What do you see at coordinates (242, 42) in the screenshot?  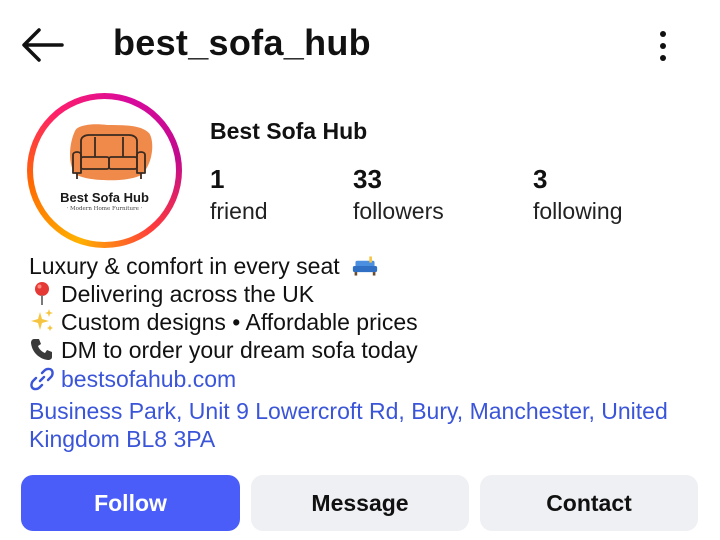 I see `profile-username: best_sofa_hub` at bounding box center [242, 42].